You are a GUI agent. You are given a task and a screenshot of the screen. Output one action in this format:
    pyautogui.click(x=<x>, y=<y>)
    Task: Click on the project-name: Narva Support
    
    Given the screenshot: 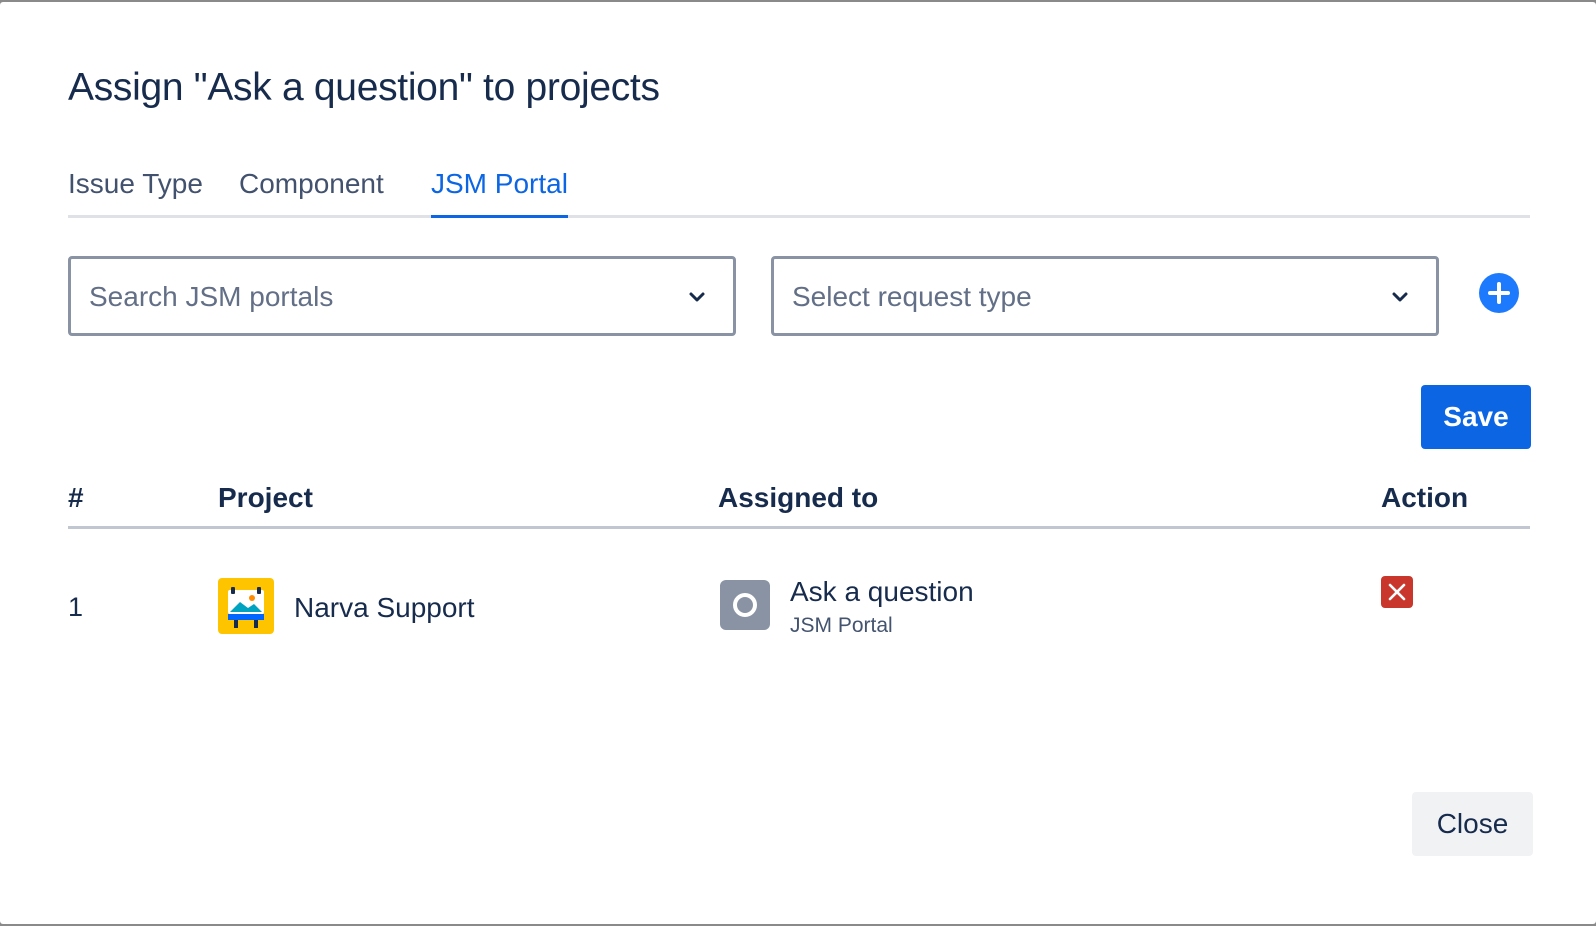 What is the action you would take?
    pyautogui.click(x=384, y=607)
    